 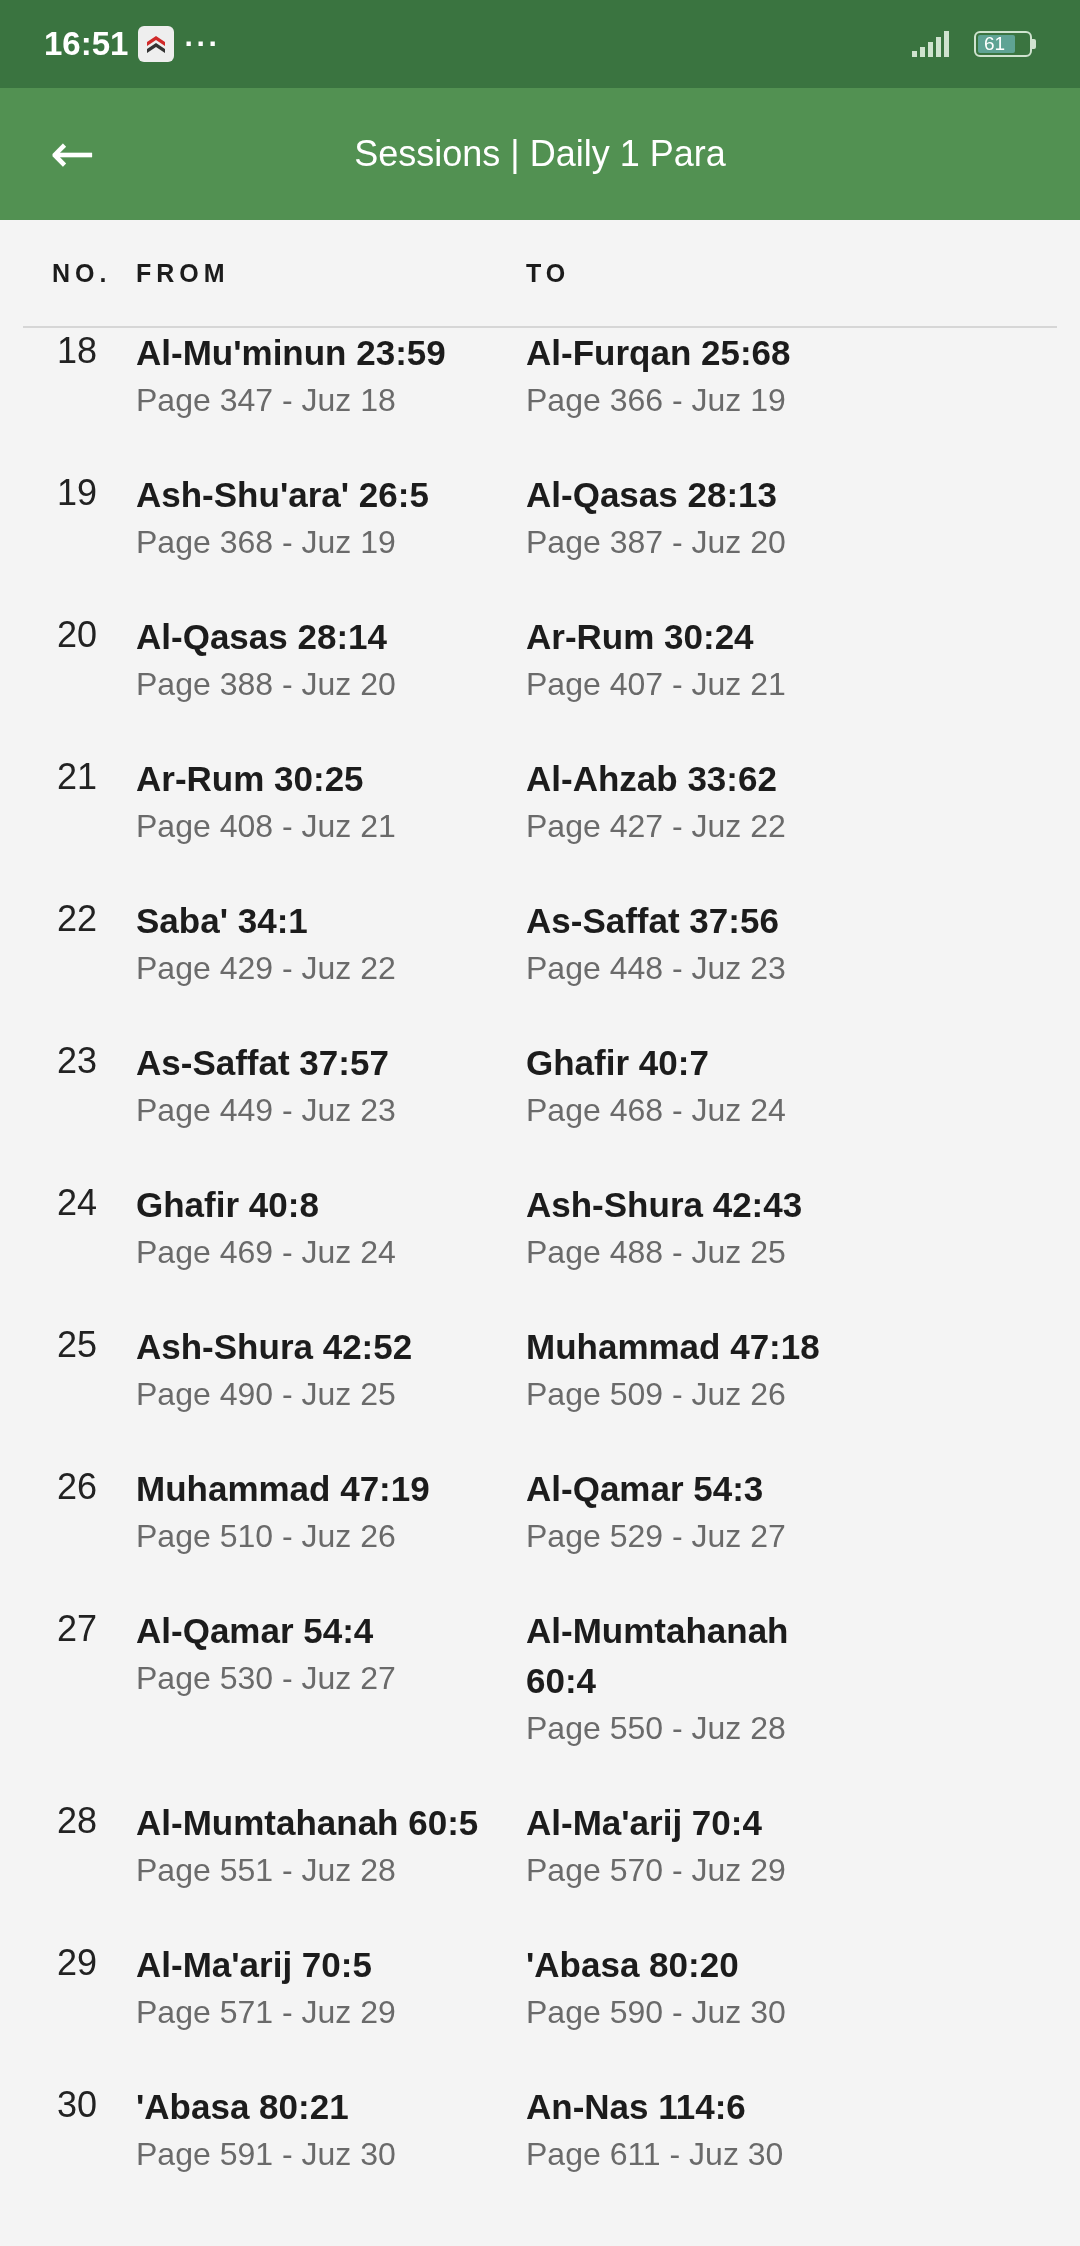 What do you see at coordinates (274, 1347) in the screenshot?
I see `start-verse: Ash-Shura 42:52` at bounding box center [274, 1347].